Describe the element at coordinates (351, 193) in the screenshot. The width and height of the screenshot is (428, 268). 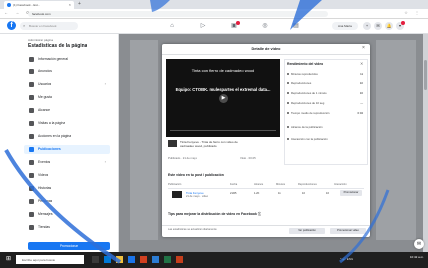
I see `row-promote-button: Promocionar` at that location.